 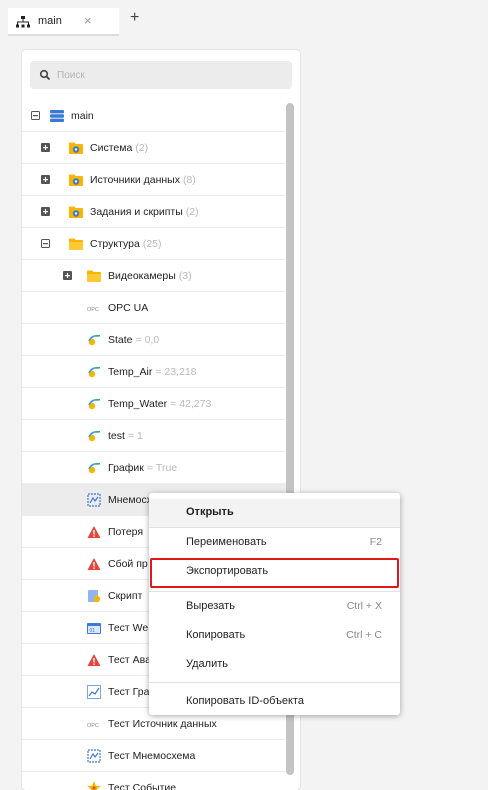 I want to click on tab-main: main ×, so click(x=63, y=22).